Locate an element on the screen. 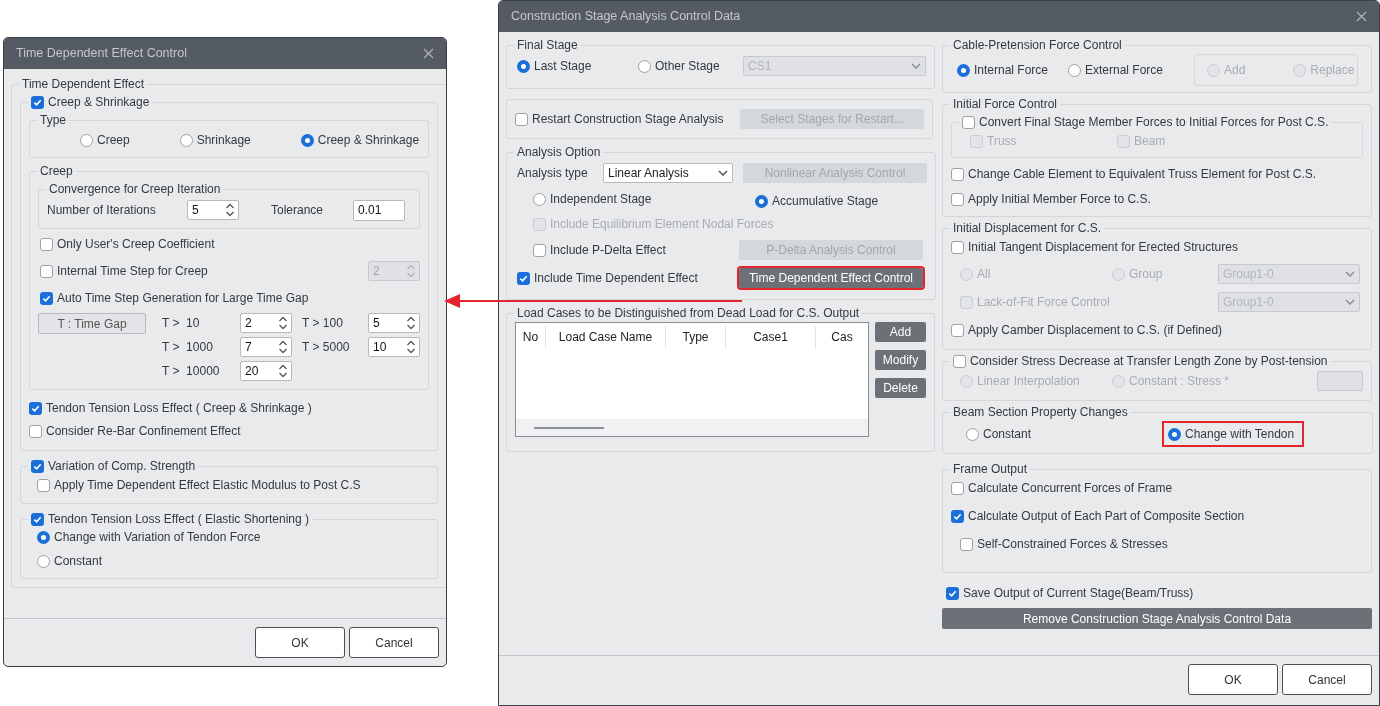 The width and height of the screenshot is (1380, 706). spin-field: 2 is located at coordinates (266, 323).